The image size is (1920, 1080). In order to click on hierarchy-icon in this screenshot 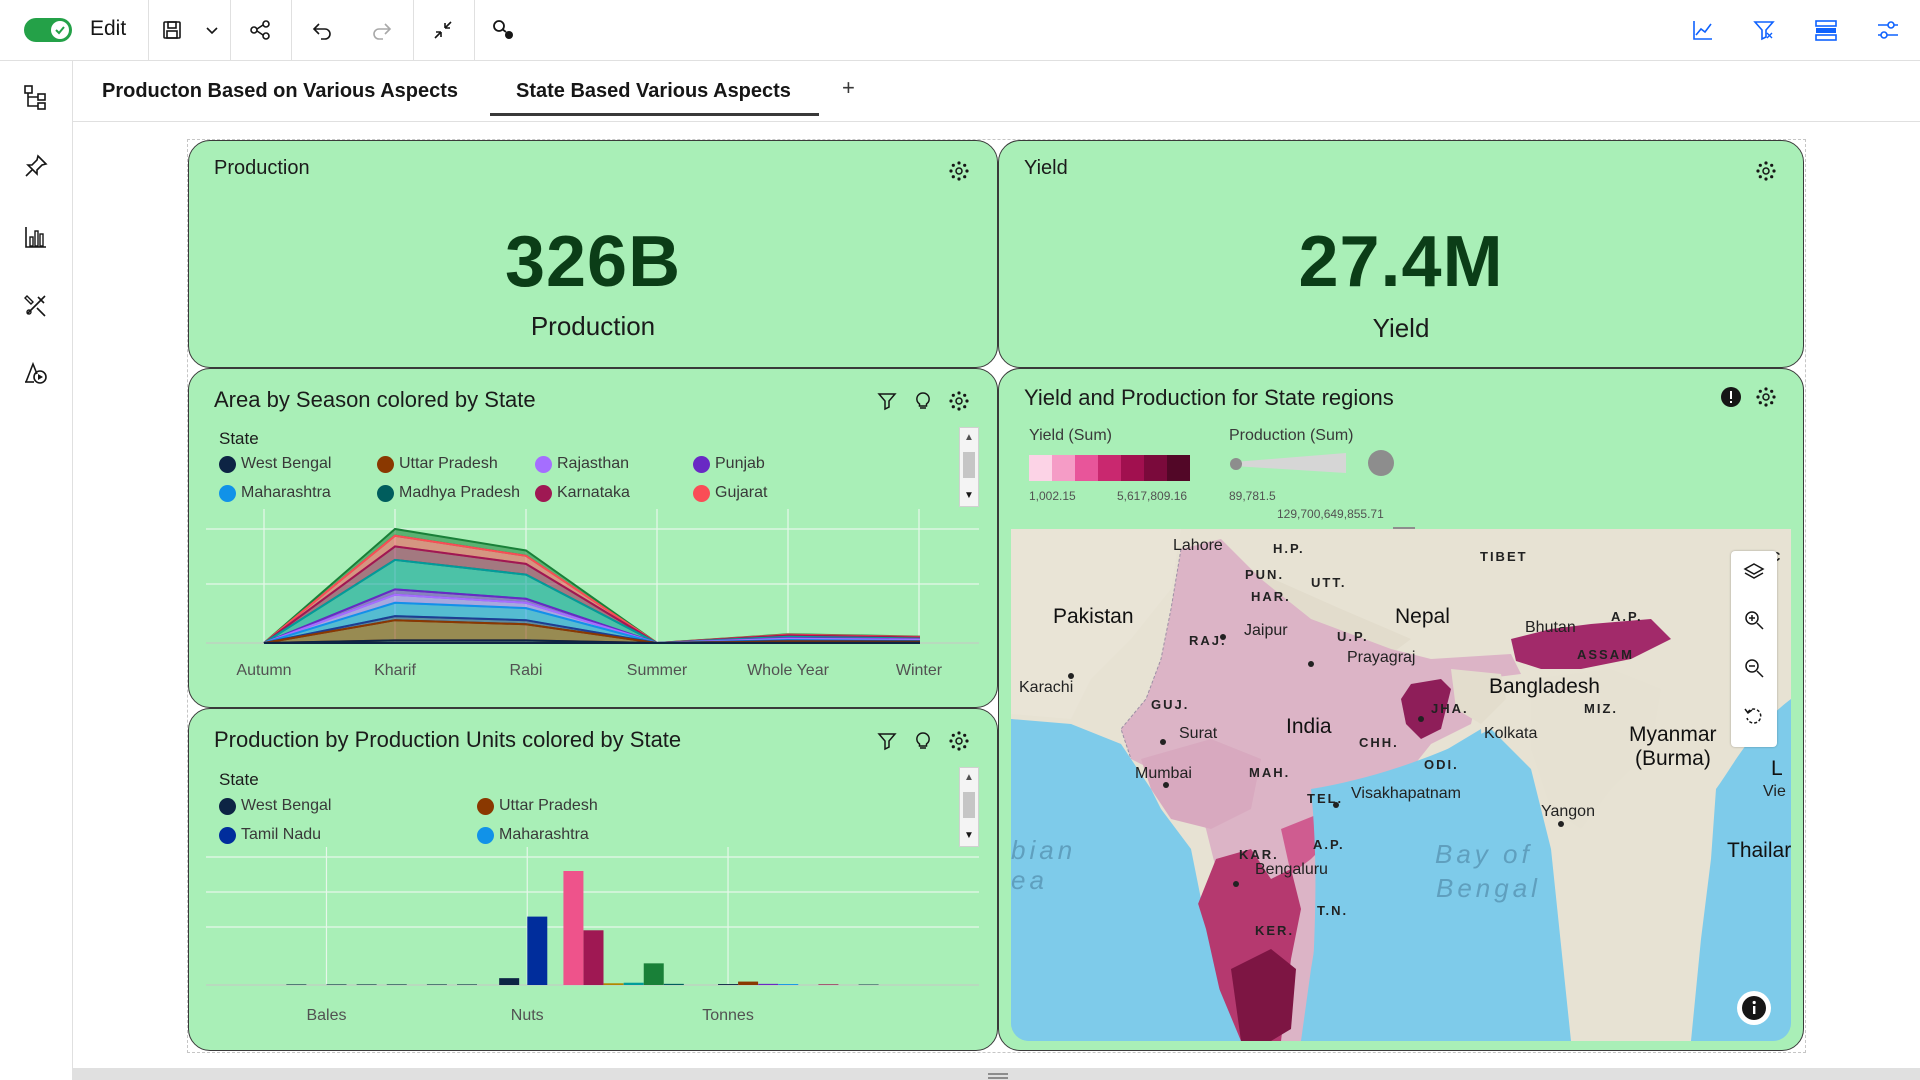, I will do `click(36, 97)`.